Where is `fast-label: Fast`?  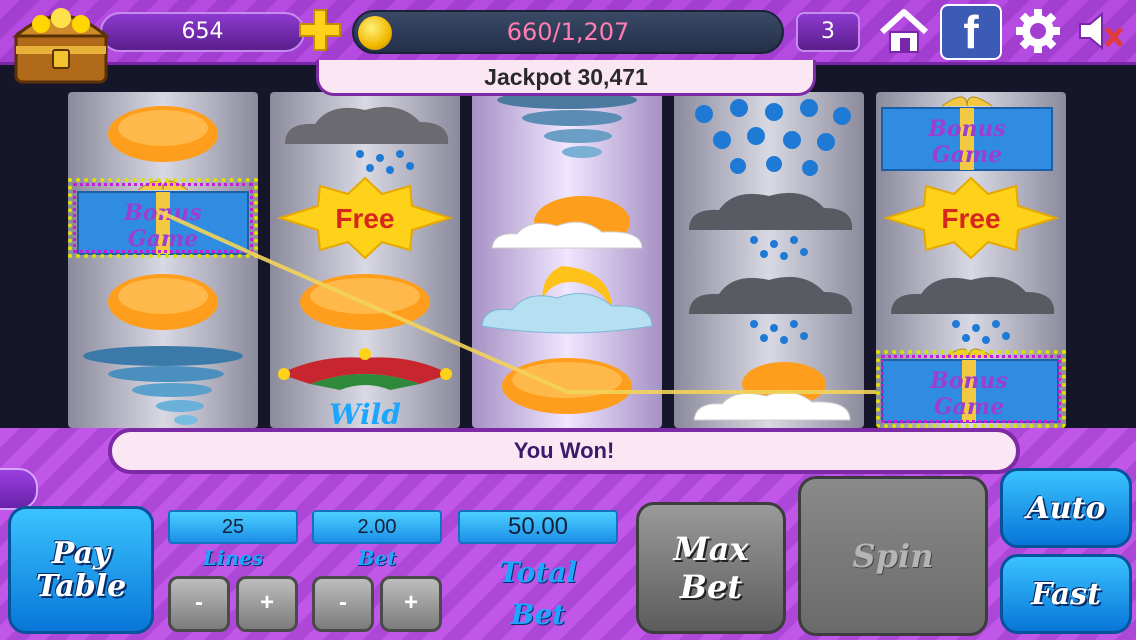 fast-label: Fast is located at coordinates (1066, 594).